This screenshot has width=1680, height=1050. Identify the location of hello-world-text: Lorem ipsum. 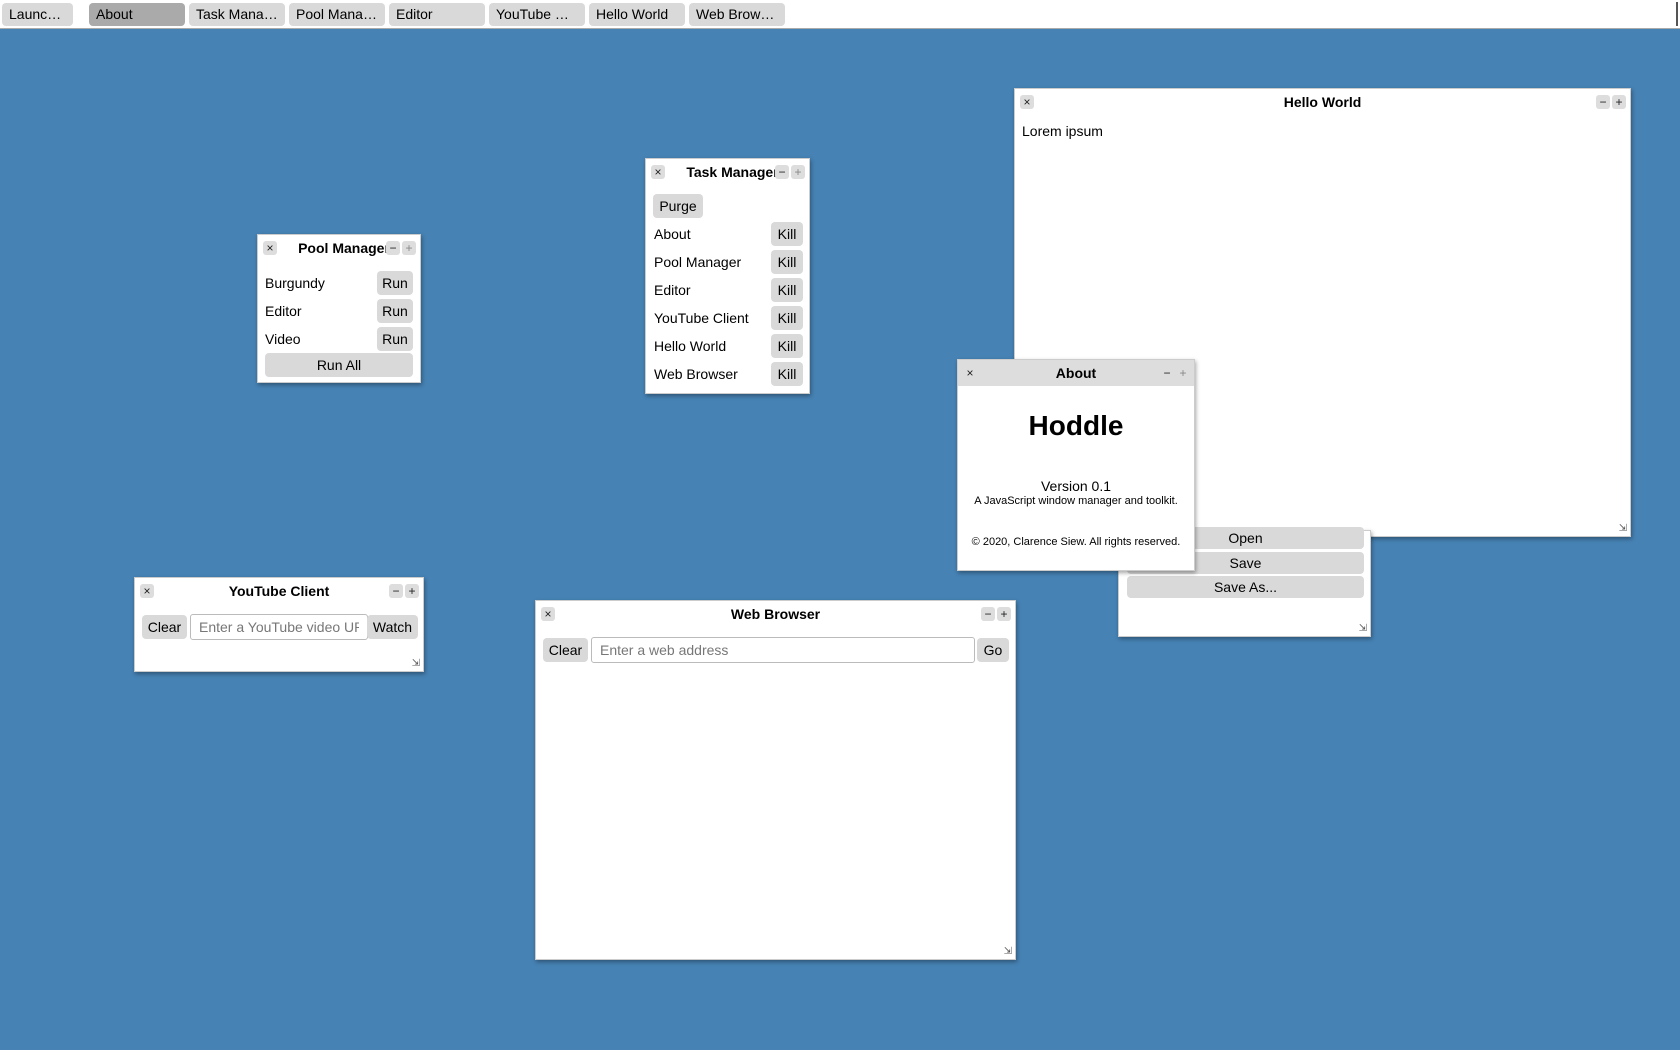
(1062, 131).